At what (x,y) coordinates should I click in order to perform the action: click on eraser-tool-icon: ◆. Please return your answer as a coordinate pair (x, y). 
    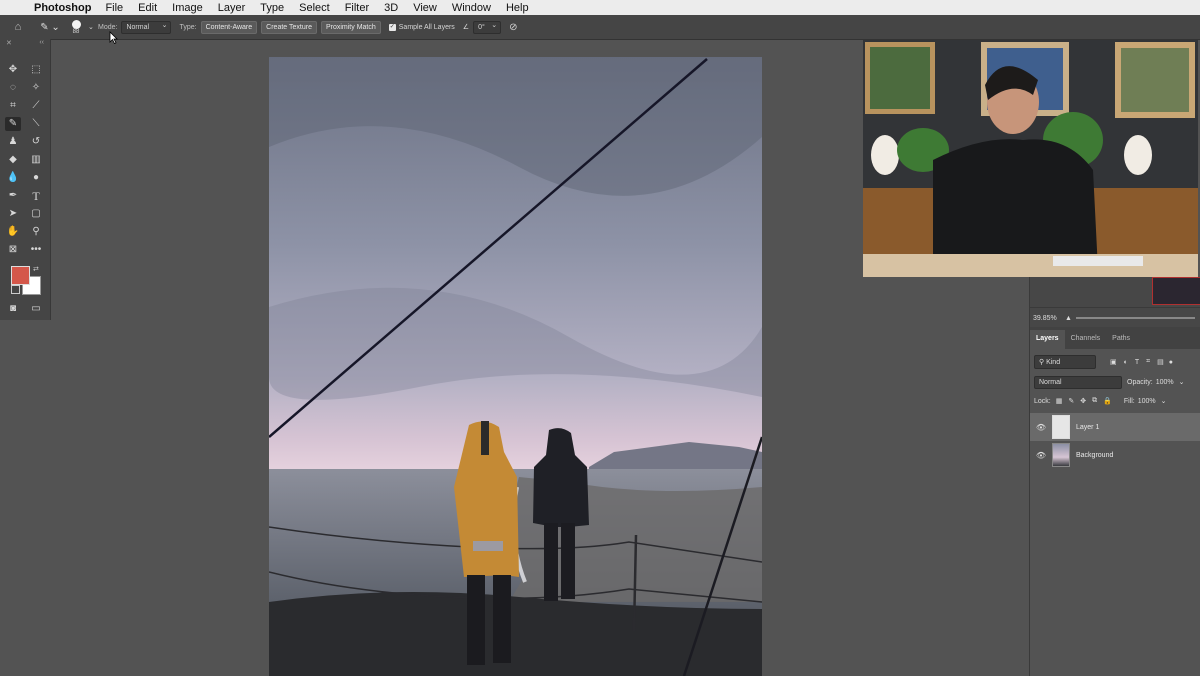
    Looking at the image, I should click on (13, 160).